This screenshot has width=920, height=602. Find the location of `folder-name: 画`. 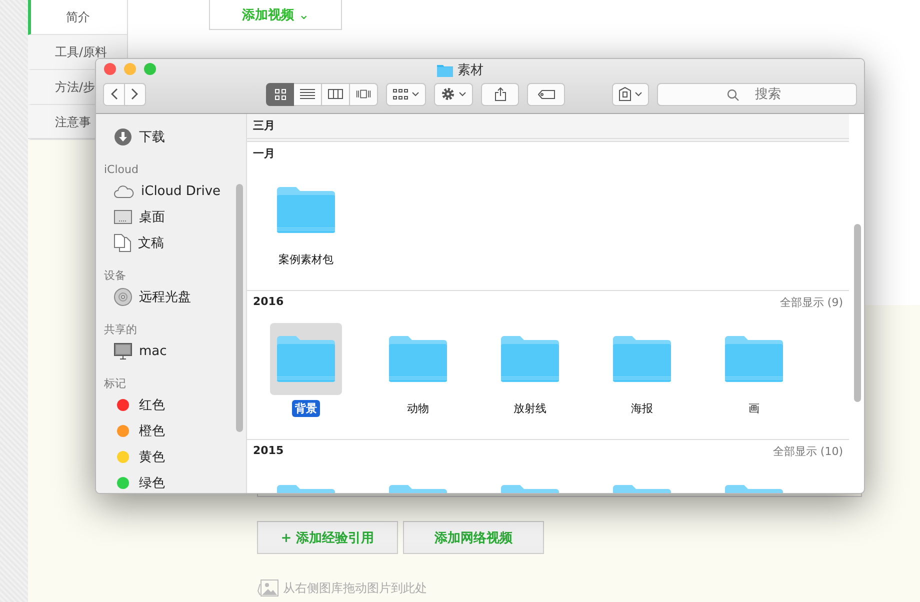

folder-name: 画 is located at coordinates (754, 408).